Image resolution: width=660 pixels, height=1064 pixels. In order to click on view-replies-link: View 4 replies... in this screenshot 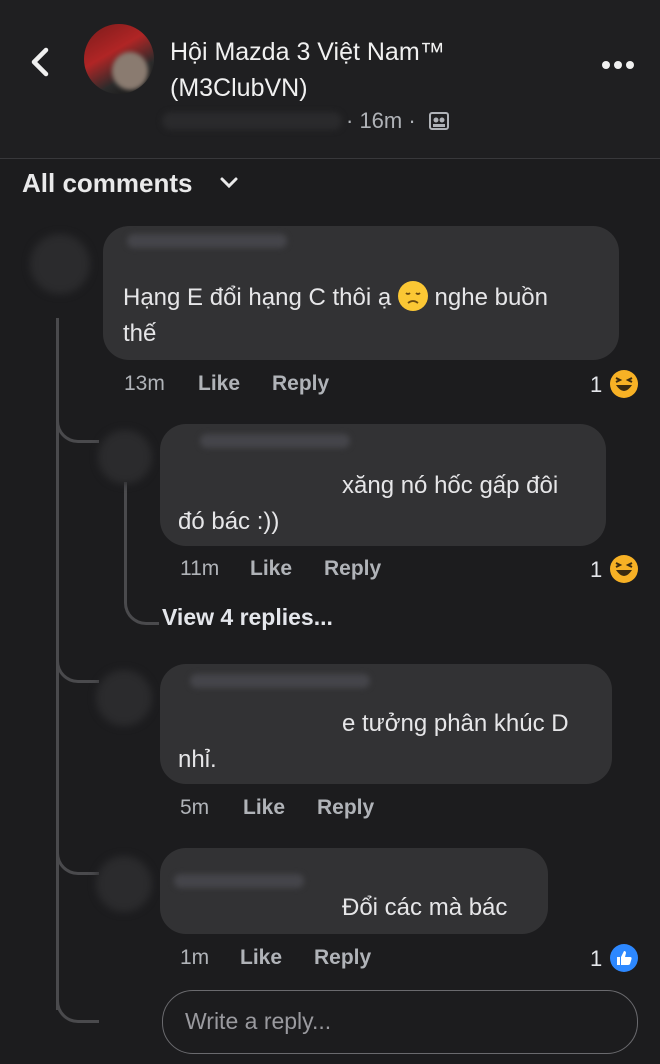, I will do `click(247, 617)`.